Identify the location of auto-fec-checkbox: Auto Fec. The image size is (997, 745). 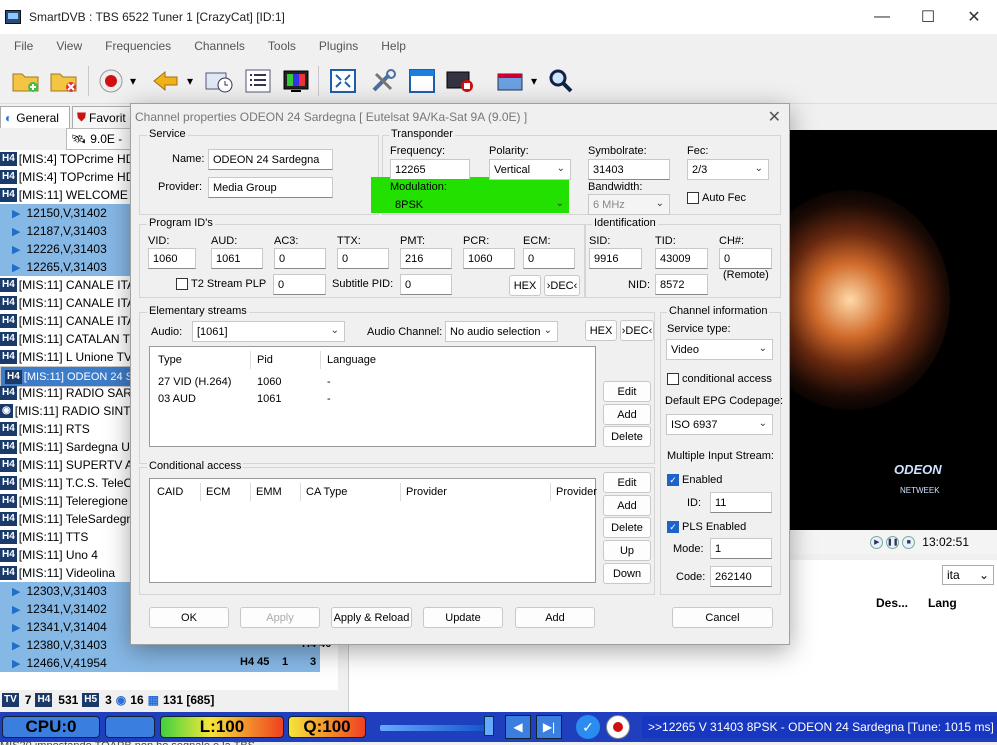
(716, 198).